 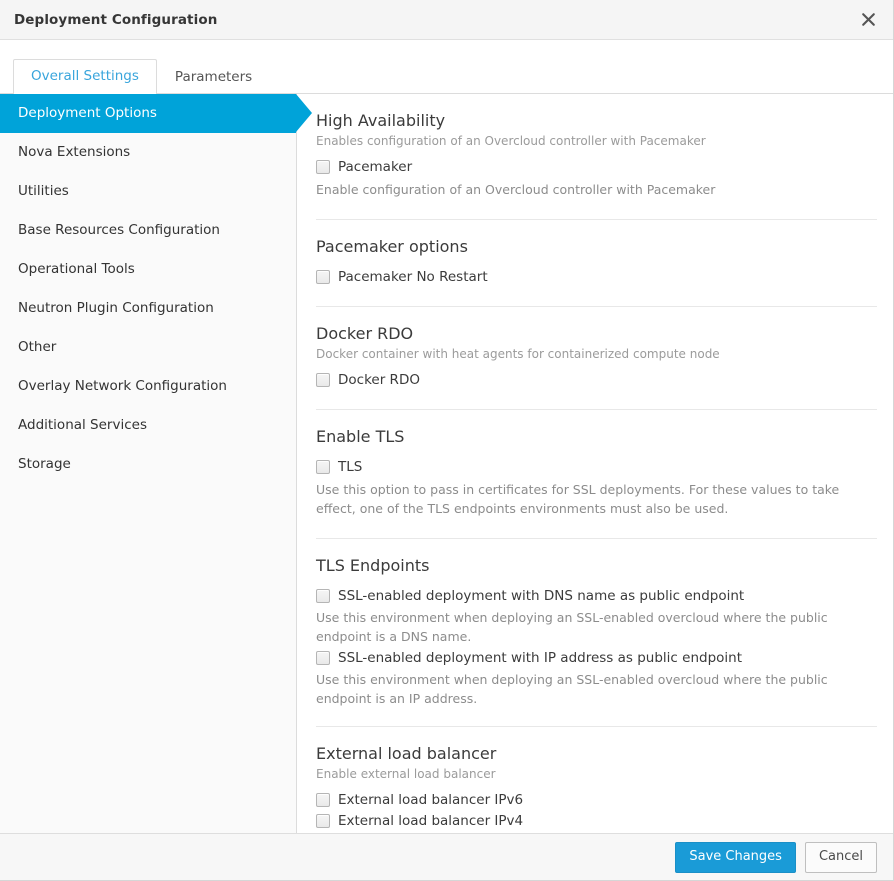 I want to click on checkbox-row-docker-rdo: Docker RDO, so click(x=596, y=380).